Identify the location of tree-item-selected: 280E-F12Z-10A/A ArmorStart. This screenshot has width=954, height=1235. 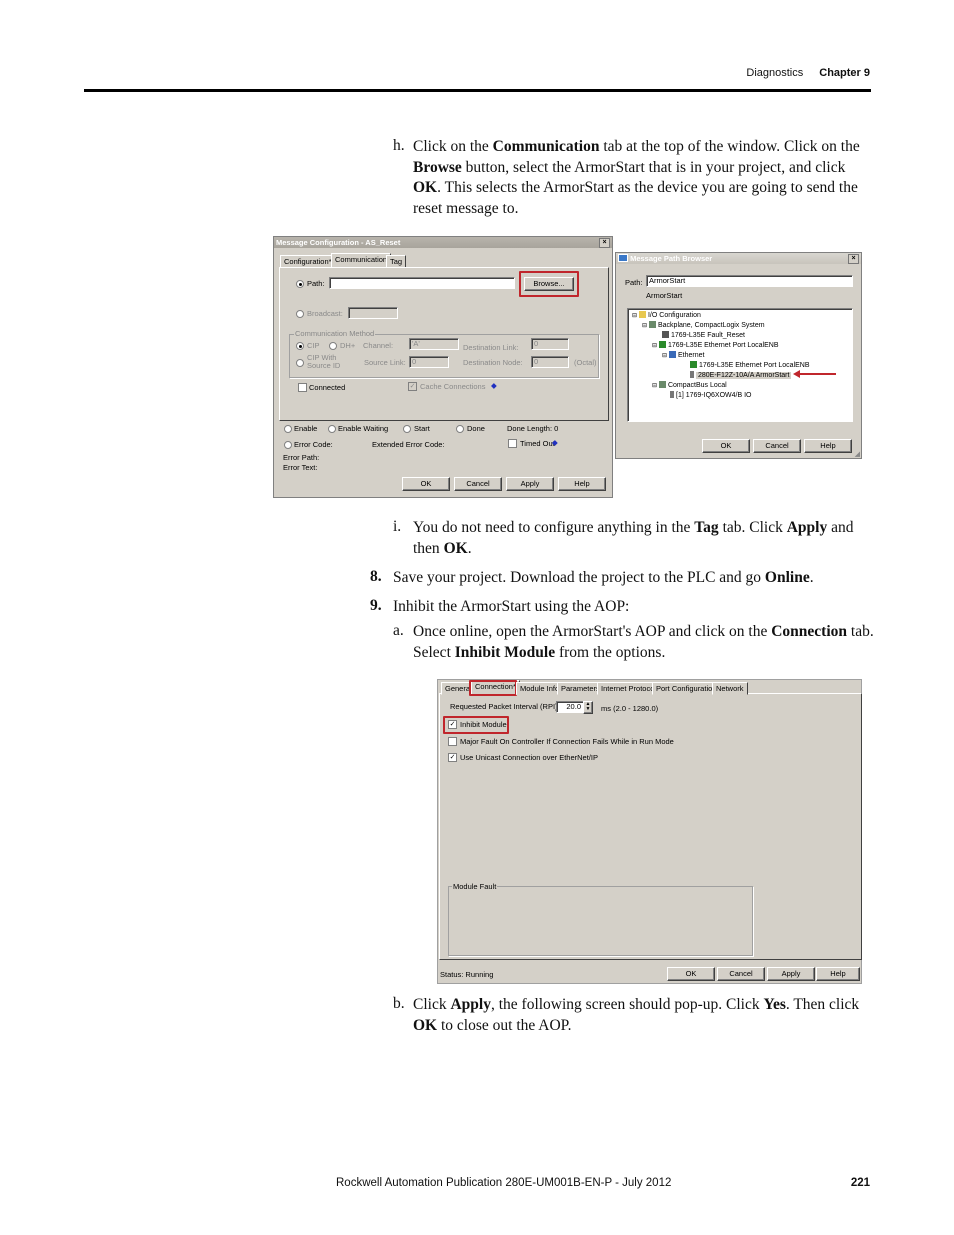
(741, 375).